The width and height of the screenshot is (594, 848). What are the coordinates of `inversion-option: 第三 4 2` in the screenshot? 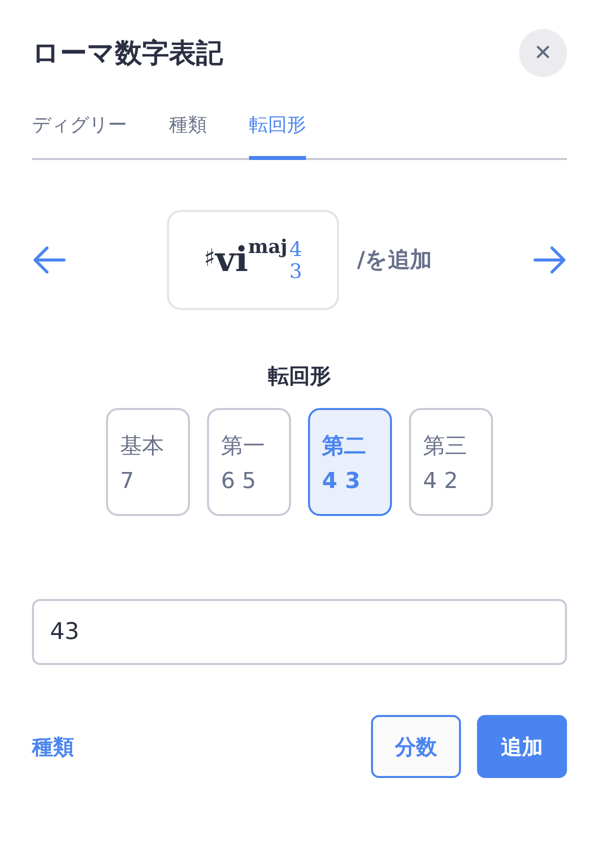 It's located at (451, 462).